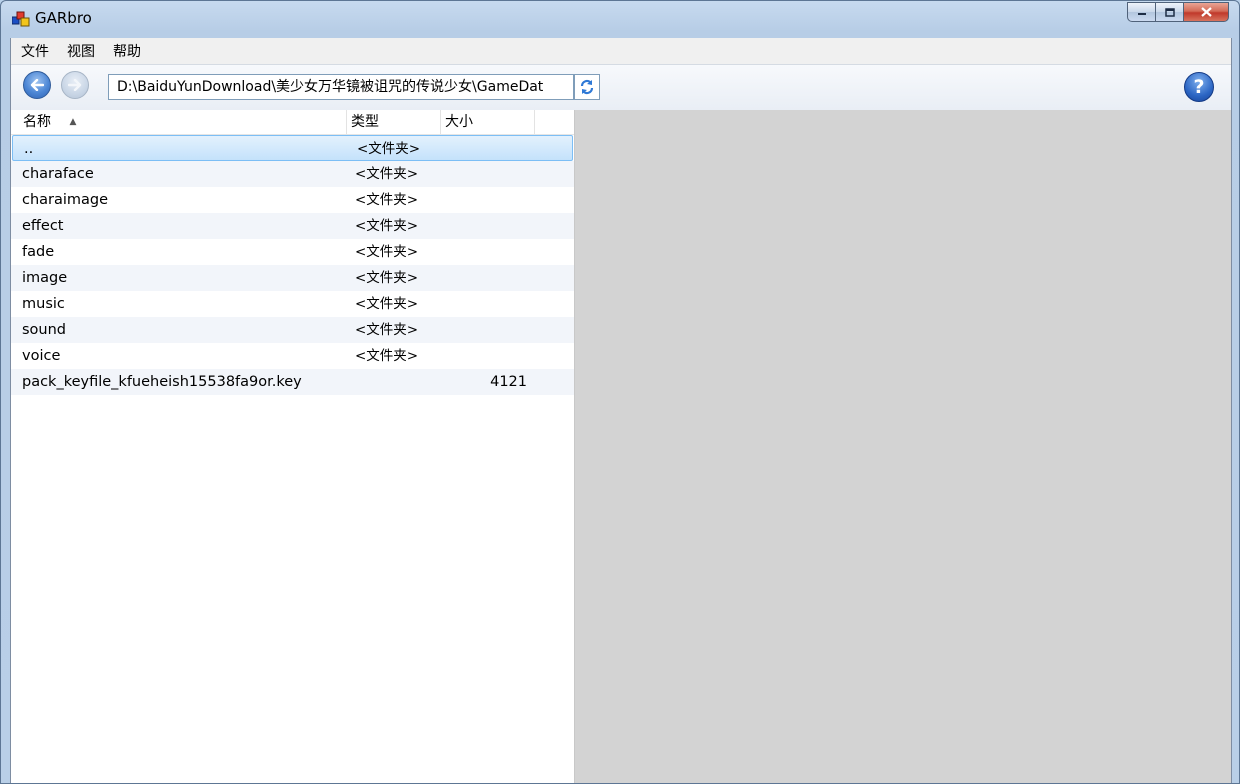 The width and height of the screenshot is (1240, 784). What do you see at coordinates (127, 51) in the screenshot?
I see `menu-help: 帮助` at bounding box center [127, 51].